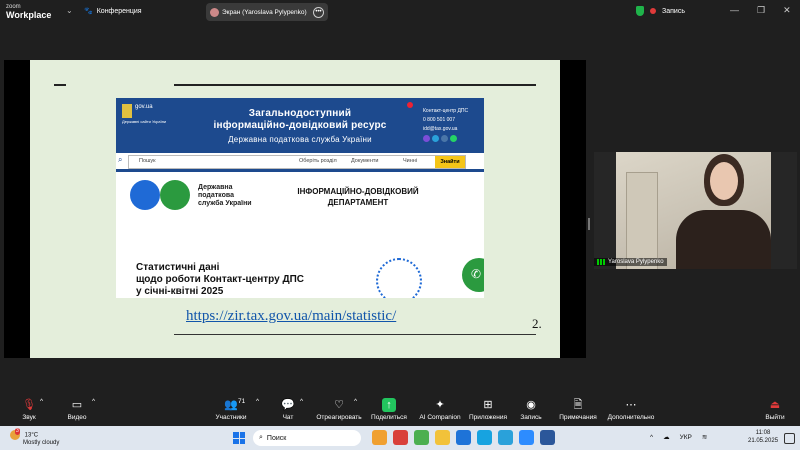 This screenshot has height=450, width=800. I want to click on ai-companion-button: ✦ AI Companion, so click(440, 409).